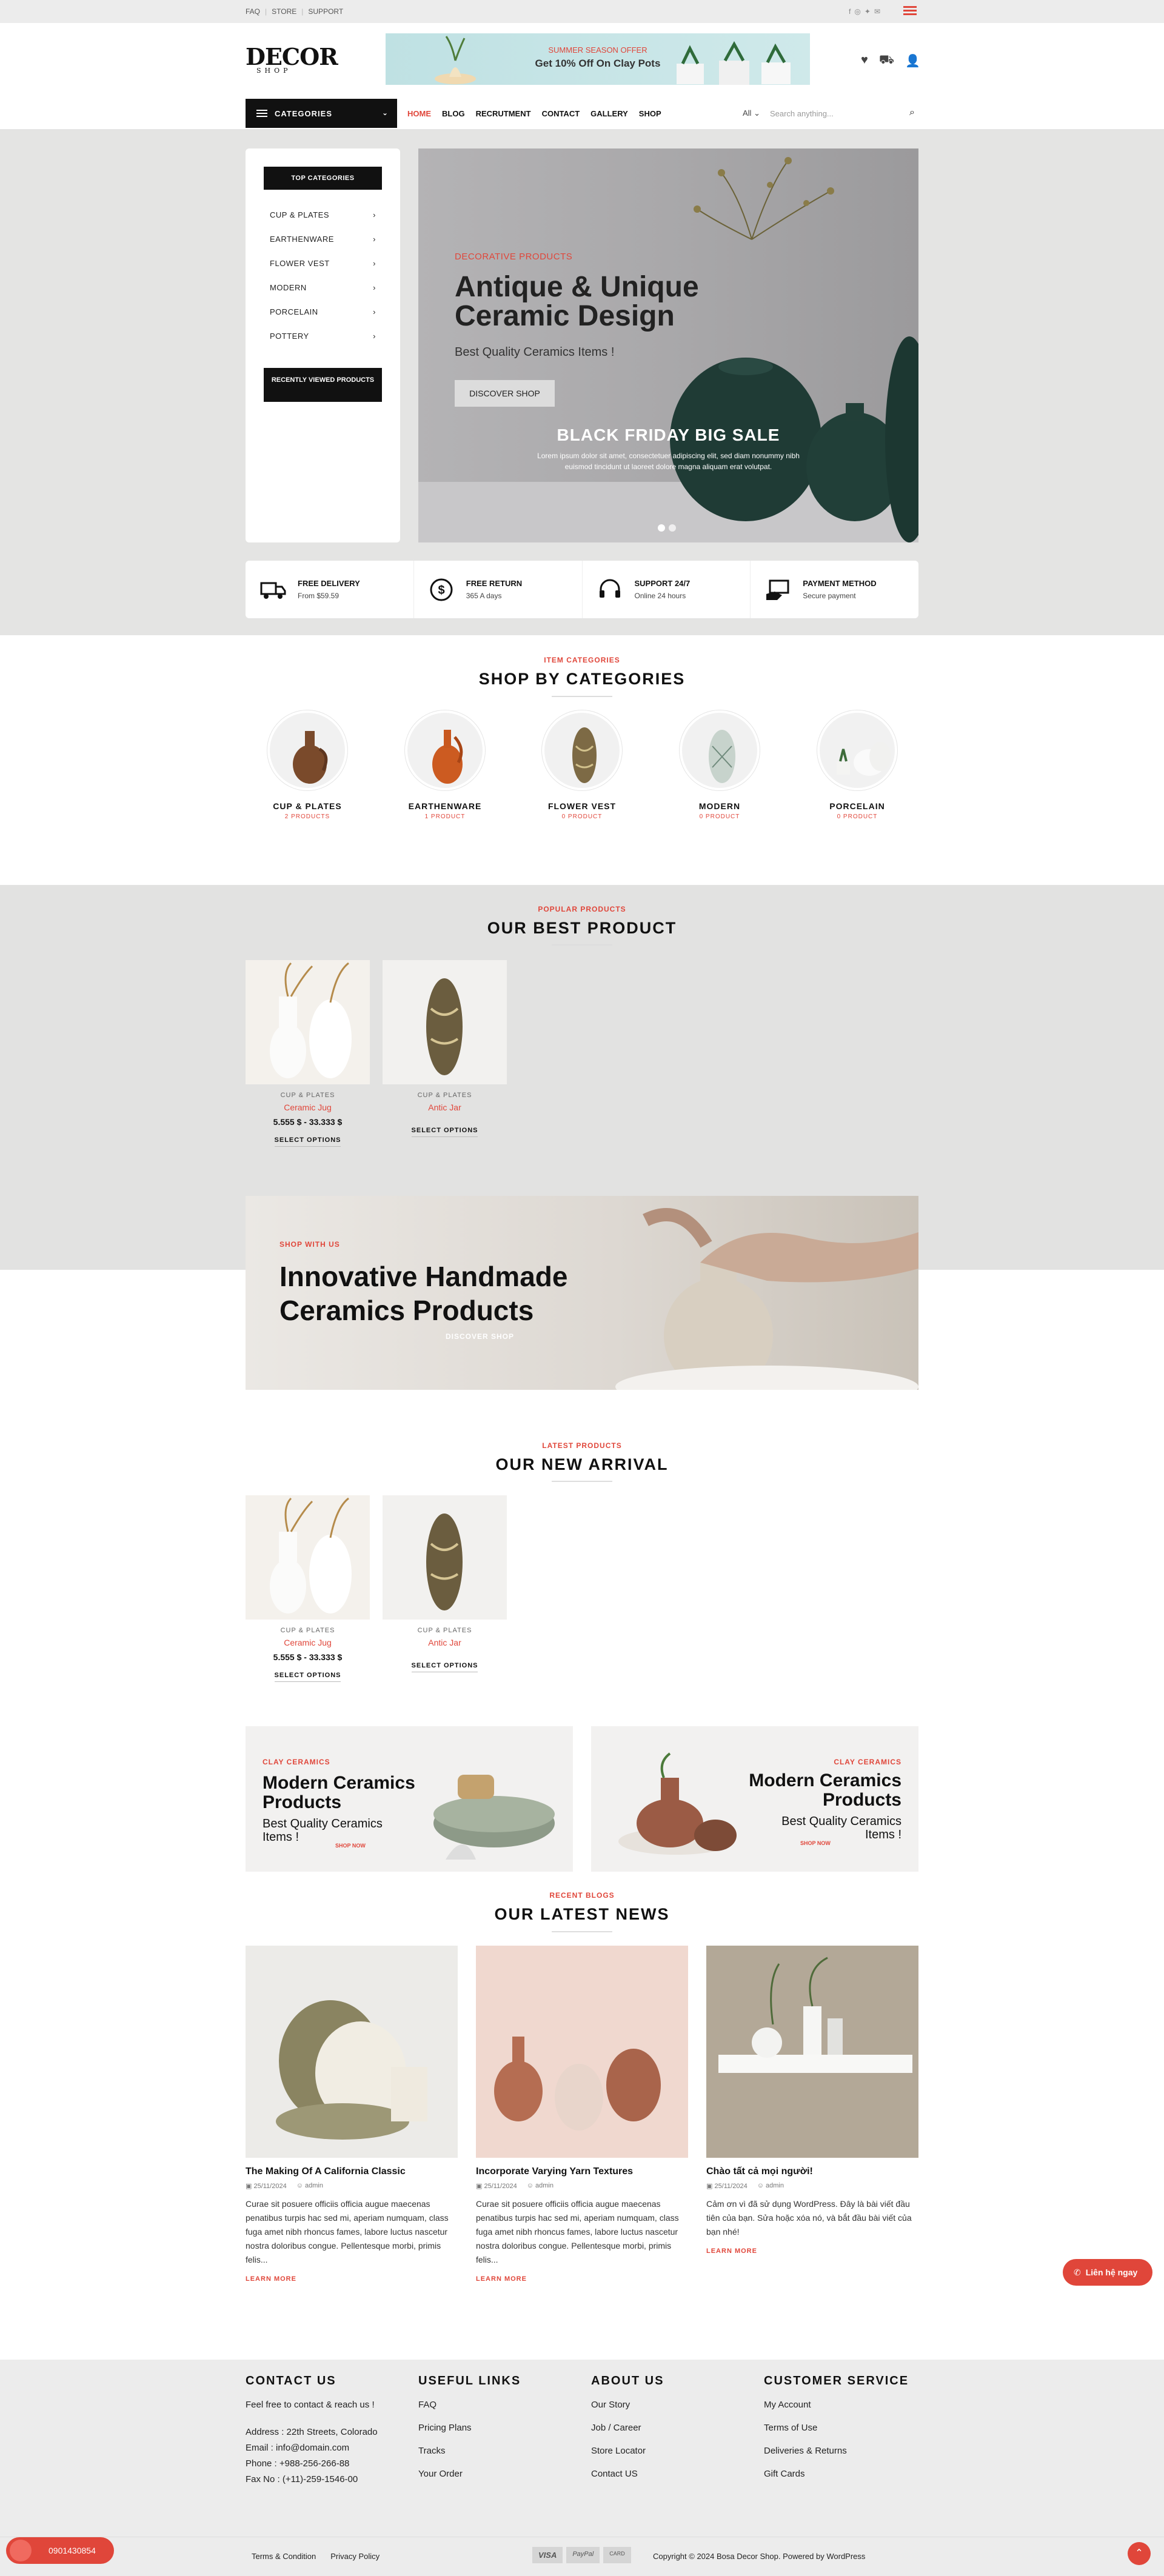  What do you see at coordinates (292, 60) in the screenshot?
I see `site-logo: DECOR SHOP` at bounding box center [292, 60].